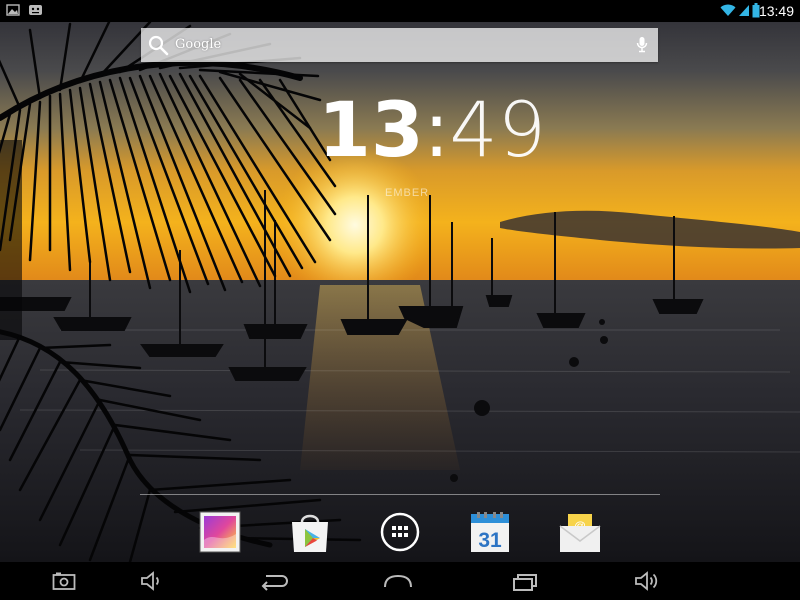 This screenshot has height=600, width=800. What do you see at coordinates (728, 12) in the screenshot?
I see `wifi-icon` at bounding box center [728, 12].